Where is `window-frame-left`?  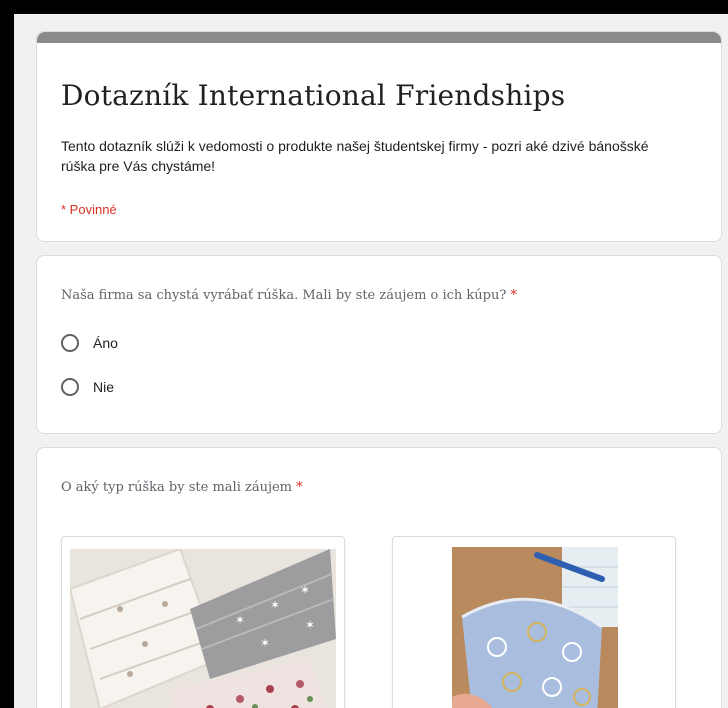
window-frame-left is located at coordinates (7, 354).